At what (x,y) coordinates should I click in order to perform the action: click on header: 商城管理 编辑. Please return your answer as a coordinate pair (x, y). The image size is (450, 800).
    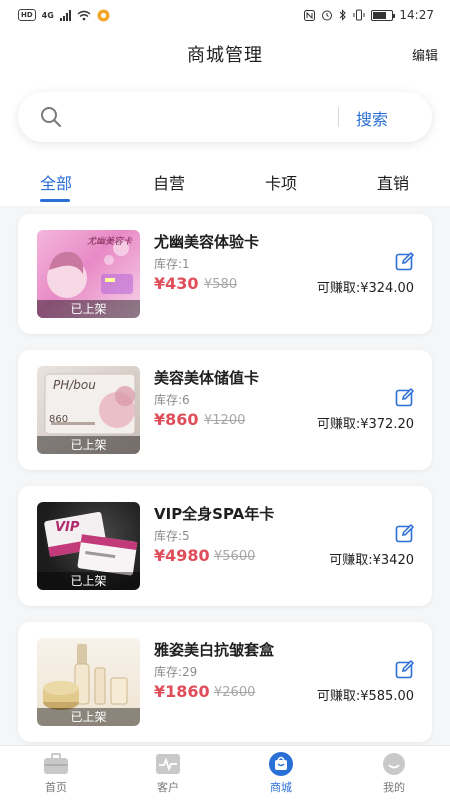
    Looking at the image, I should click on (225, 54).